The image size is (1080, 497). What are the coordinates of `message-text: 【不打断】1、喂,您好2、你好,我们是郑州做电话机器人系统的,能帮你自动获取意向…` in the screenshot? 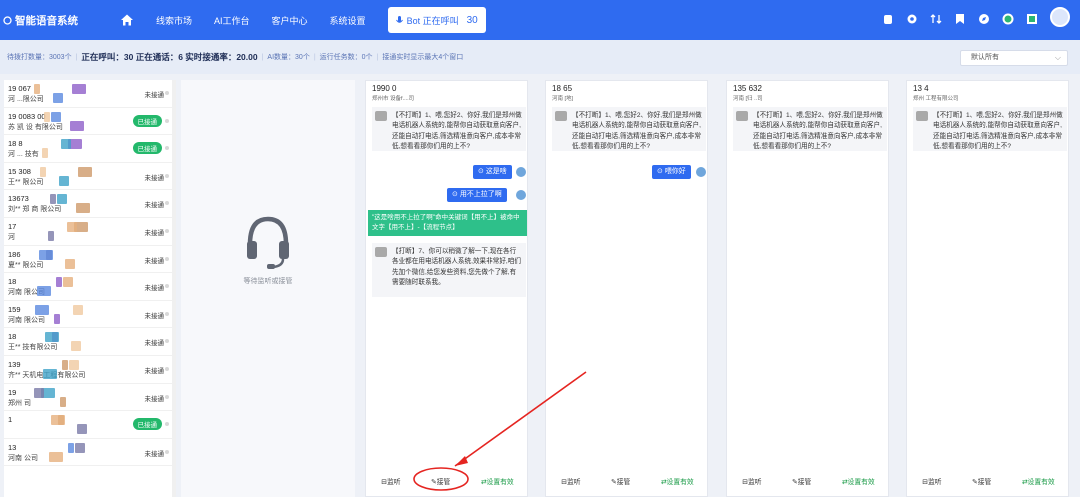 It's located at (998, 131).